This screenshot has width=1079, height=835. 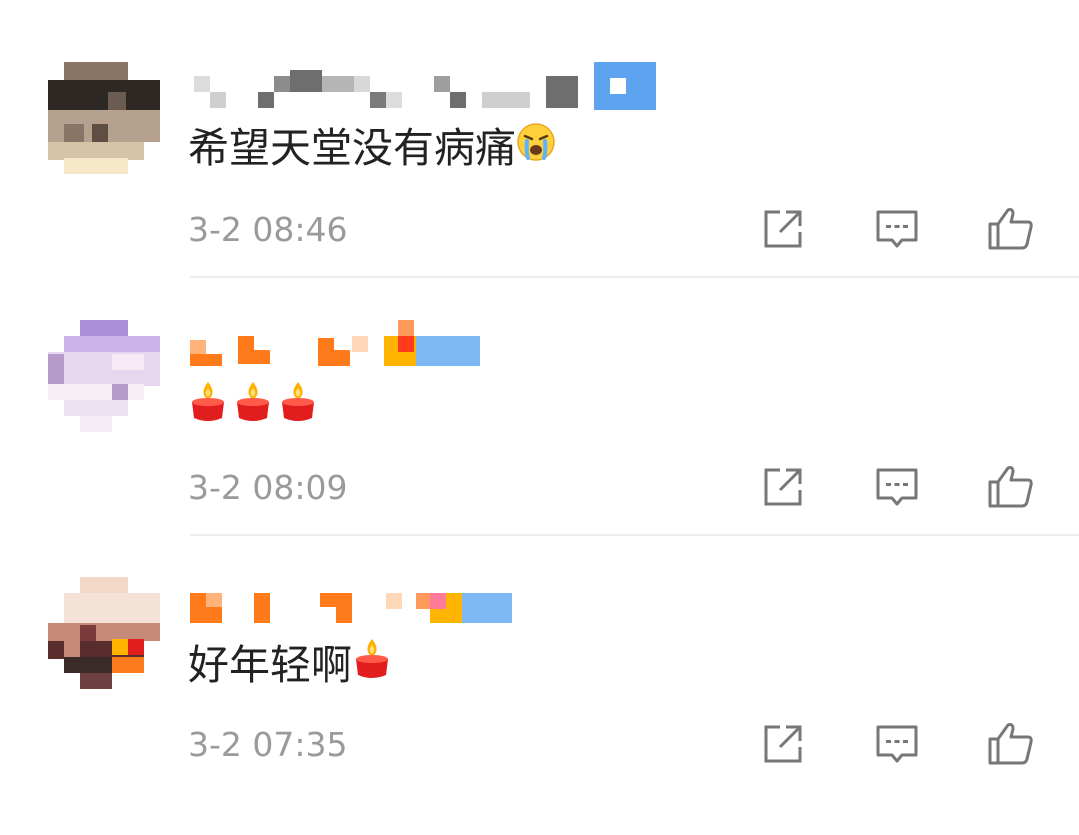 I want to click on timestamp: 3-2 08:09, so click(x=268, y=487).